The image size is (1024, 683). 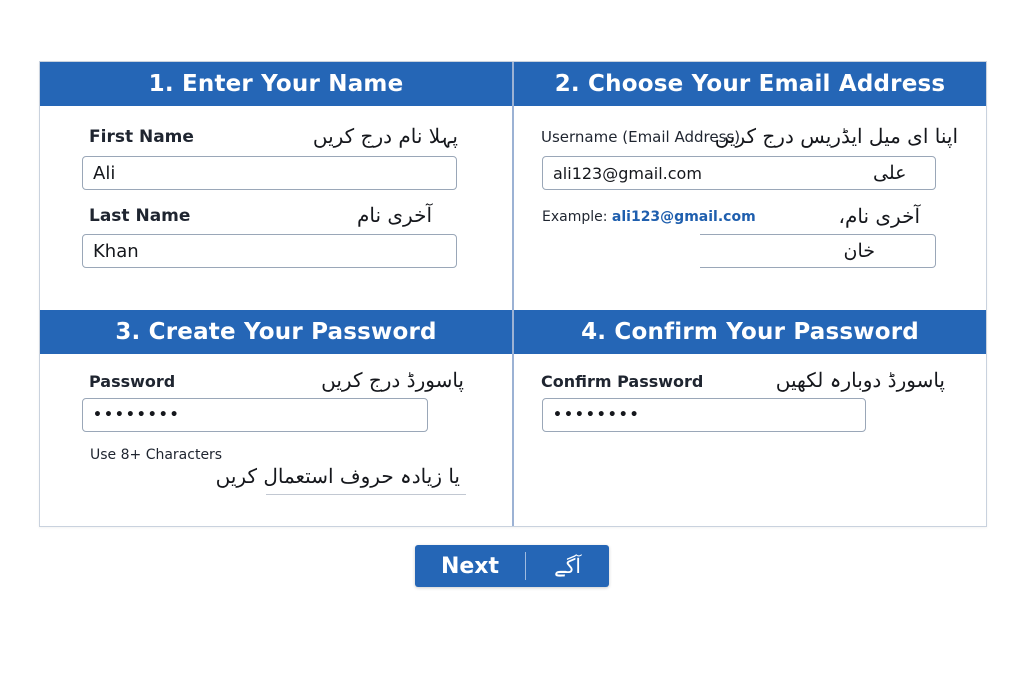 I want to click on next-button-label: Next, so click(x=470, y=566).